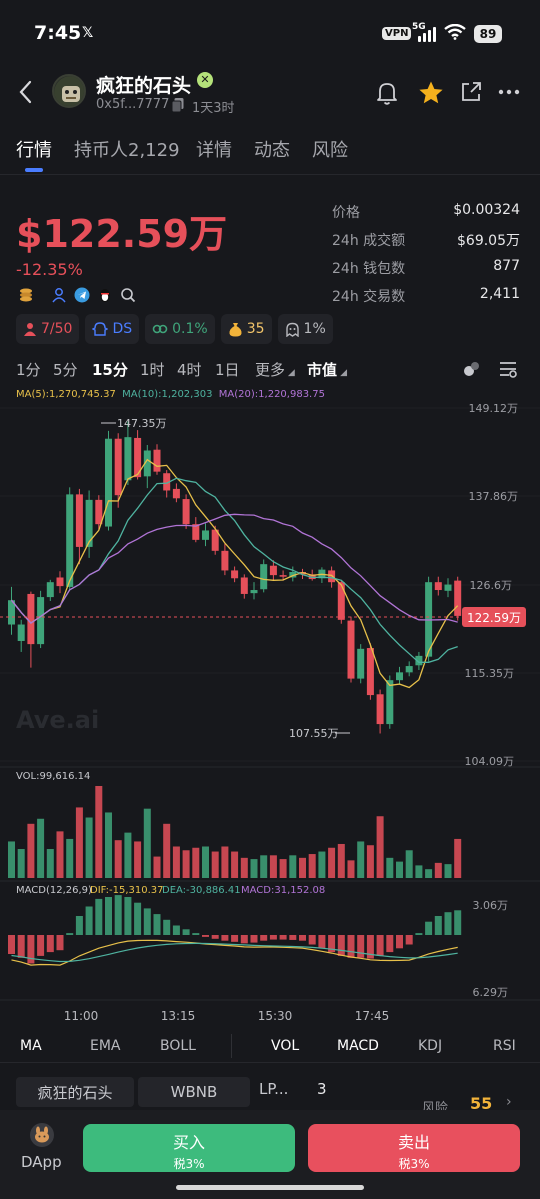 The image size is (540, 1199). Describe the element at coordinates (214, 149) in the screenshot. I see `tab-details: 详情` at that location.